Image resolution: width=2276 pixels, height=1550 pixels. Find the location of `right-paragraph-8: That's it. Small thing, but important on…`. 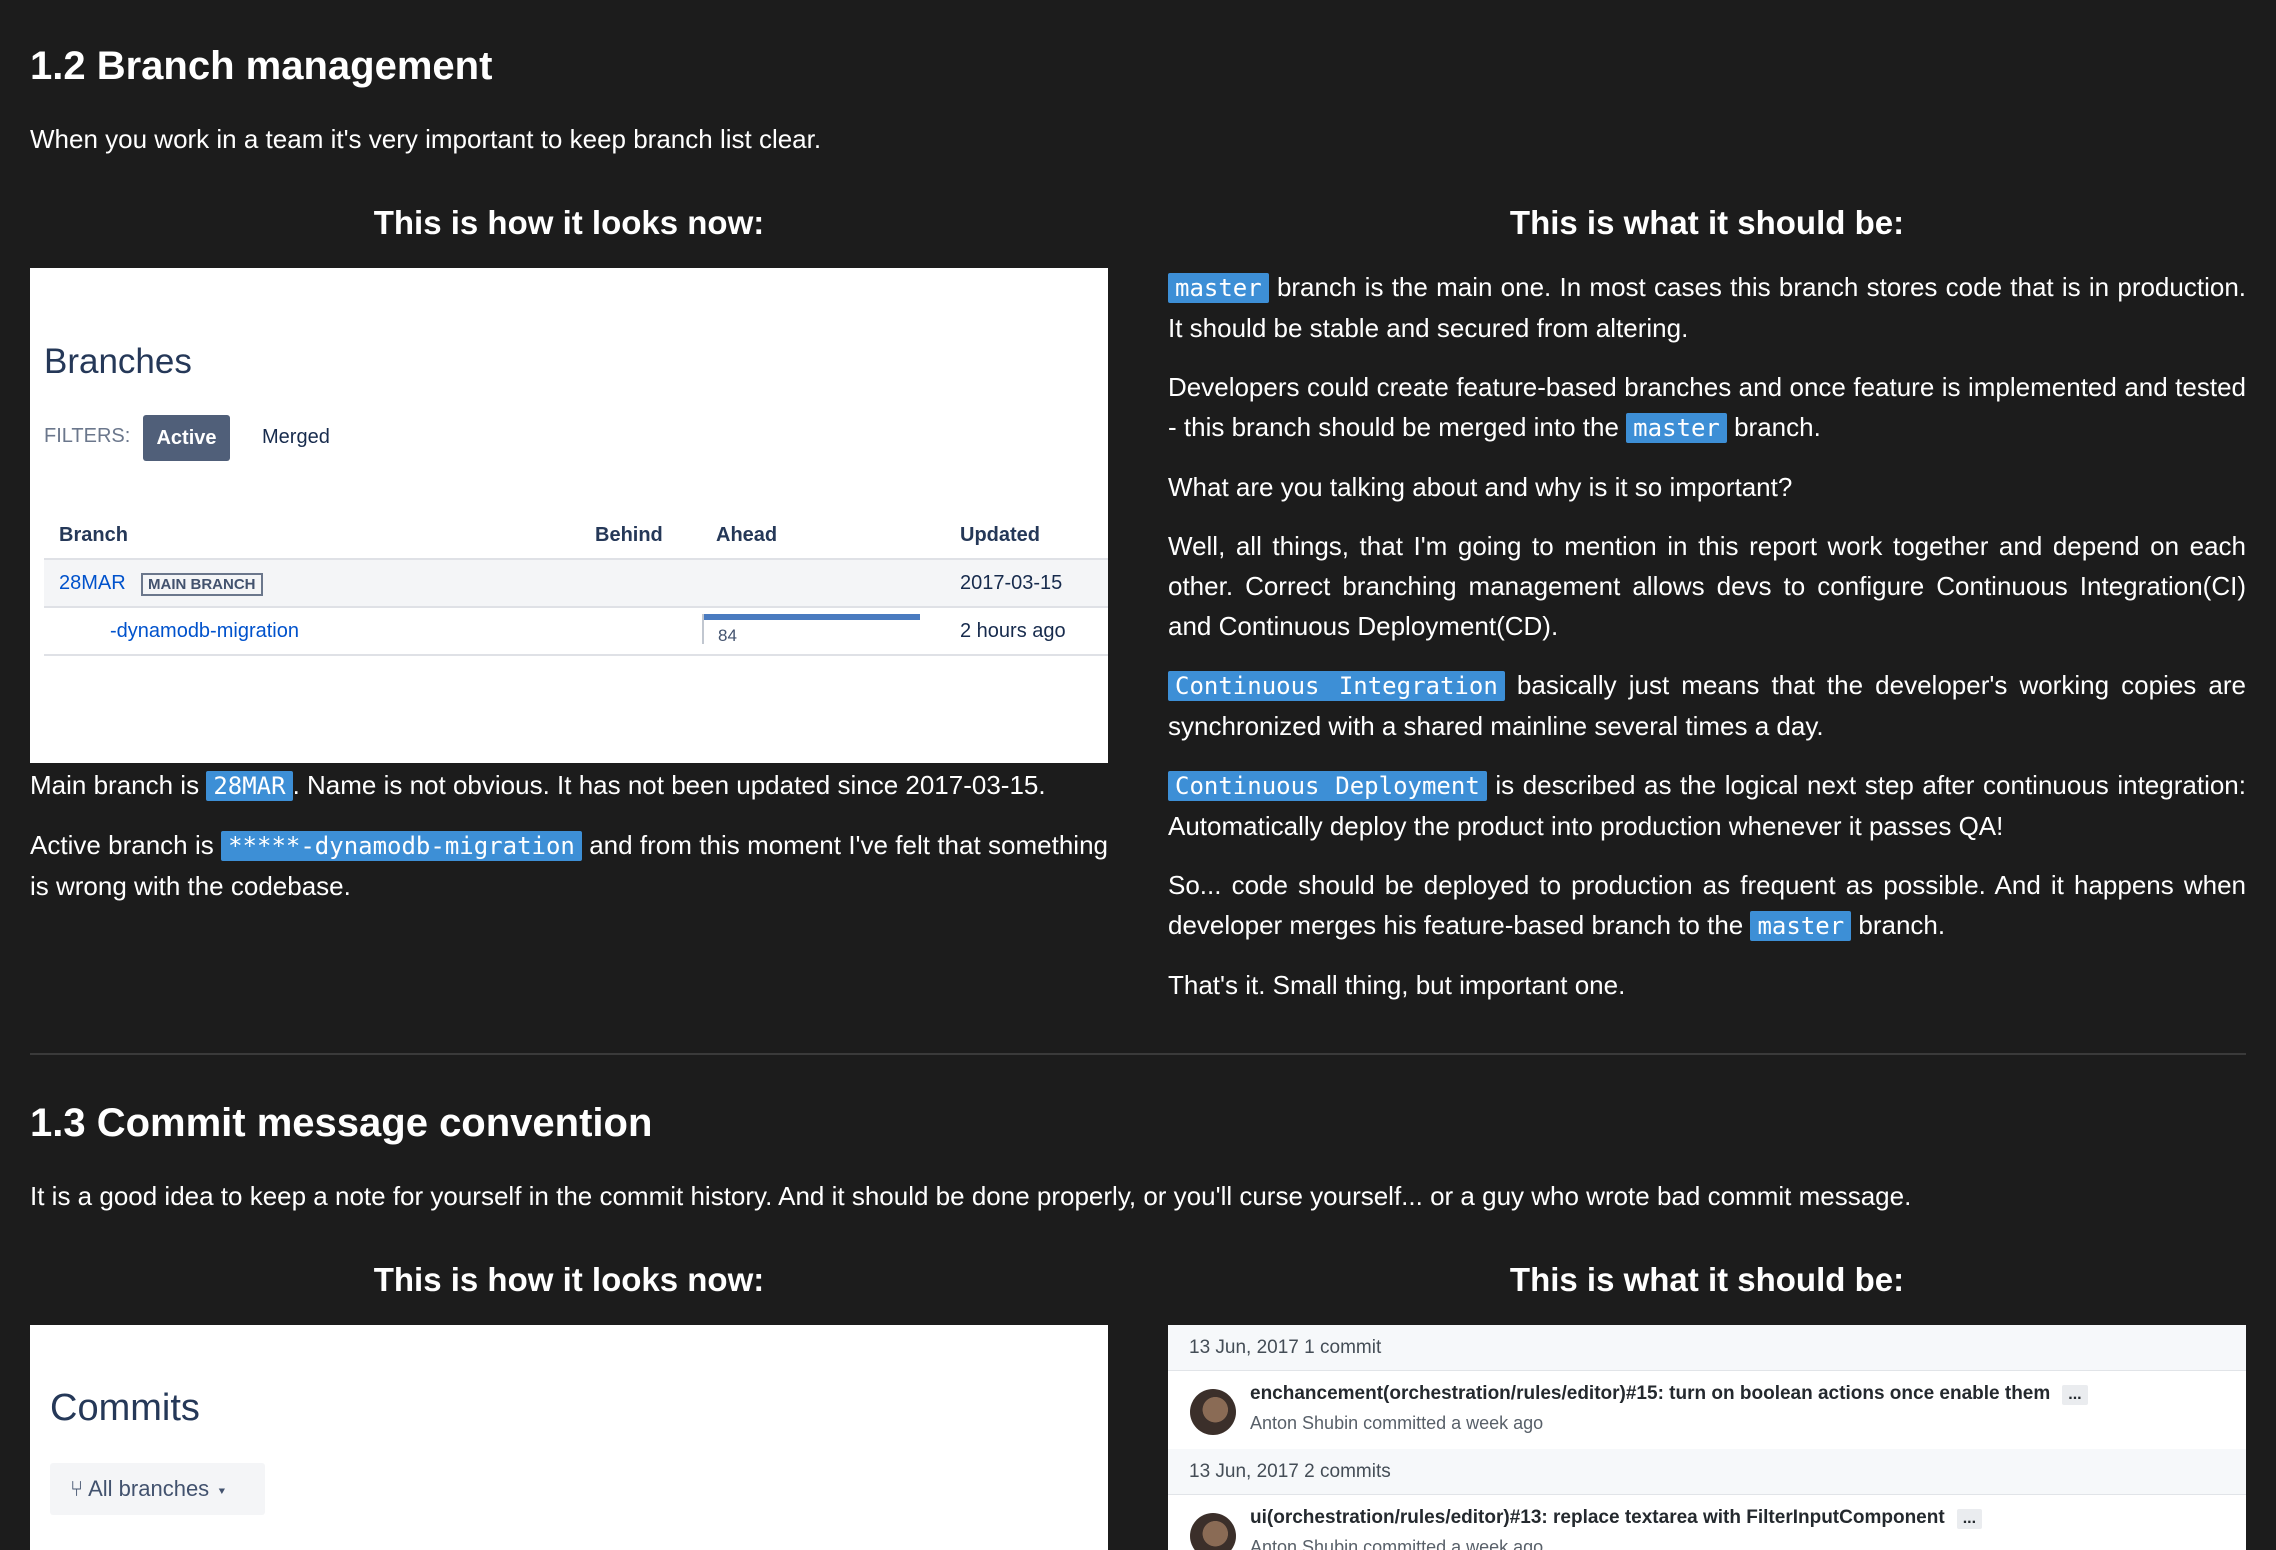

right-paragraph-8: That's it. Small thing, but important on… is located at coordinates (1397, 985).